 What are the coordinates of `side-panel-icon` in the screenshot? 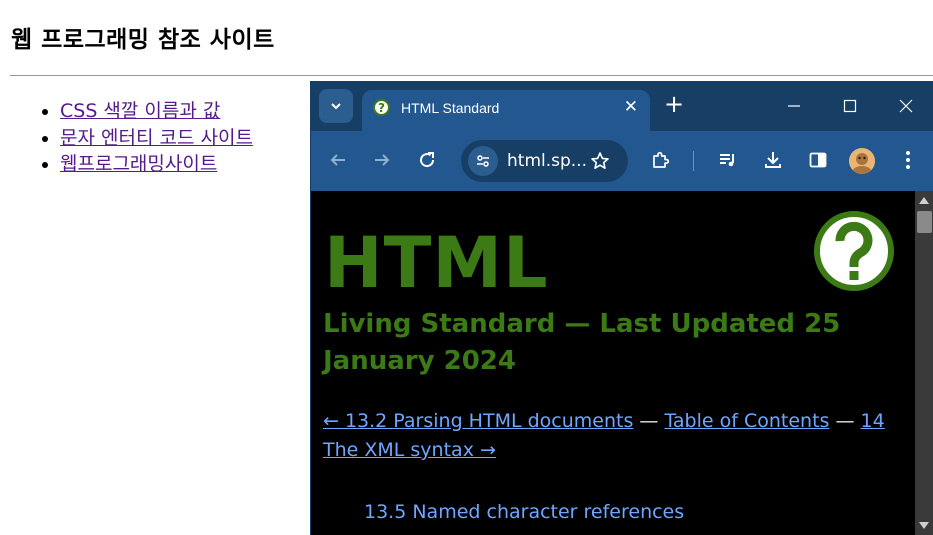 It's located at (818, 160).